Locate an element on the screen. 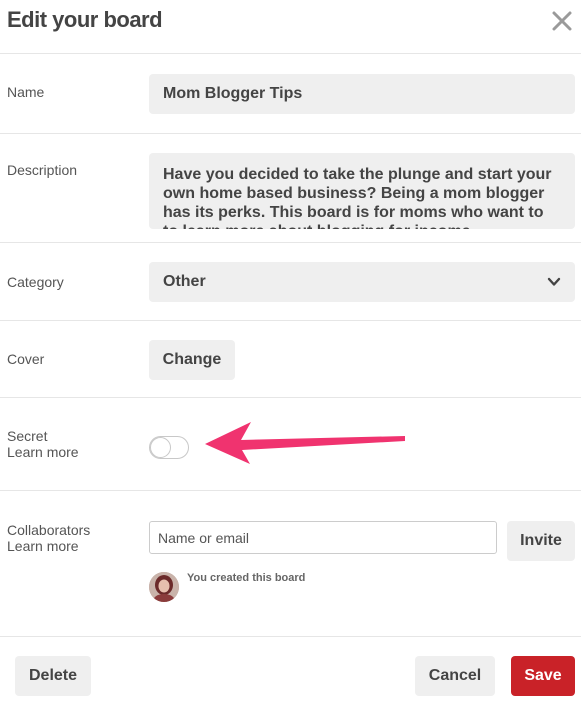  category-select: Other is located at coordinates (362, 282).